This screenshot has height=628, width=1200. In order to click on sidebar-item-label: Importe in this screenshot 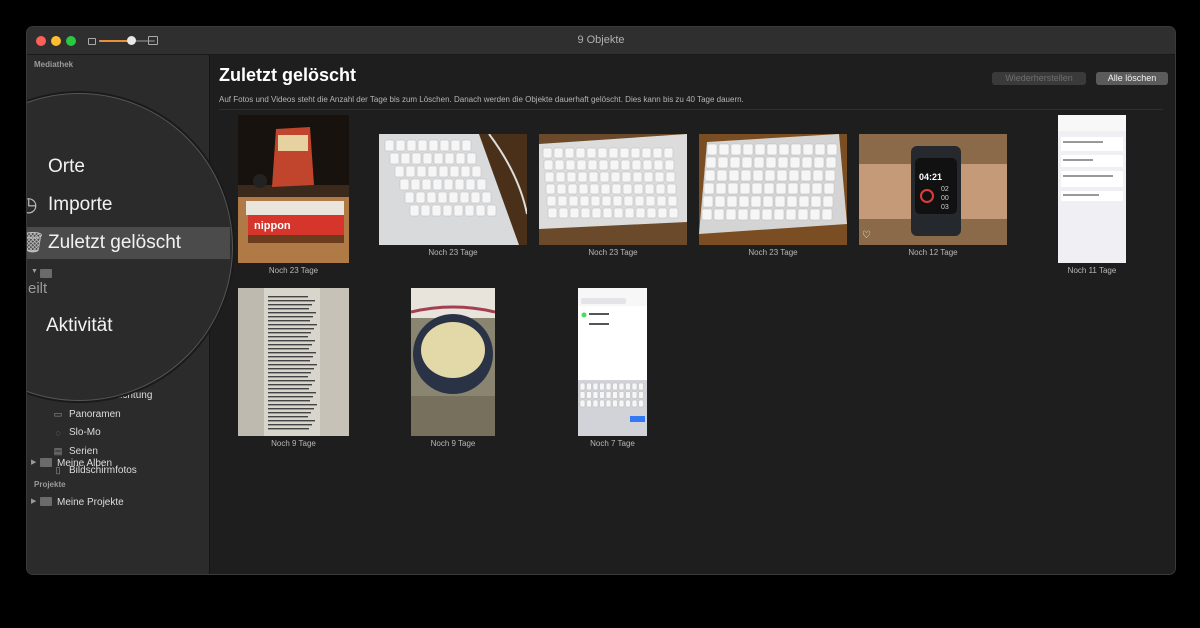, I will do `click(80, 204)`.